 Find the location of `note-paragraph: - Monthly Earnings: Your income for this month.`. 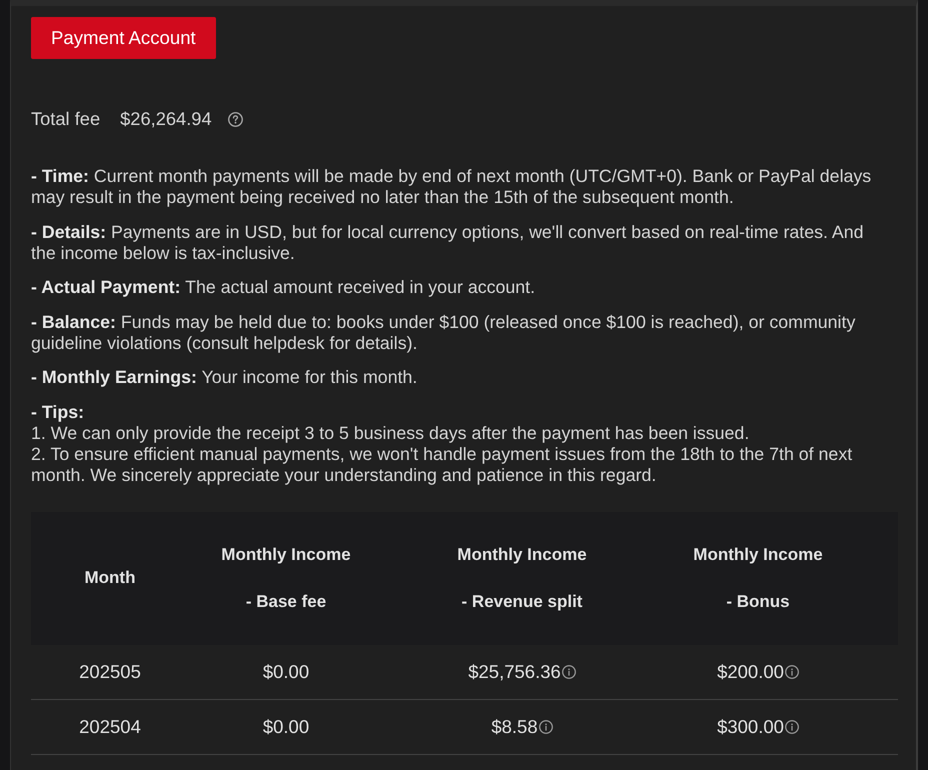

note-paragraph: - Monthly Earnings: Your income for this month. is located at coordinates (224, 377).